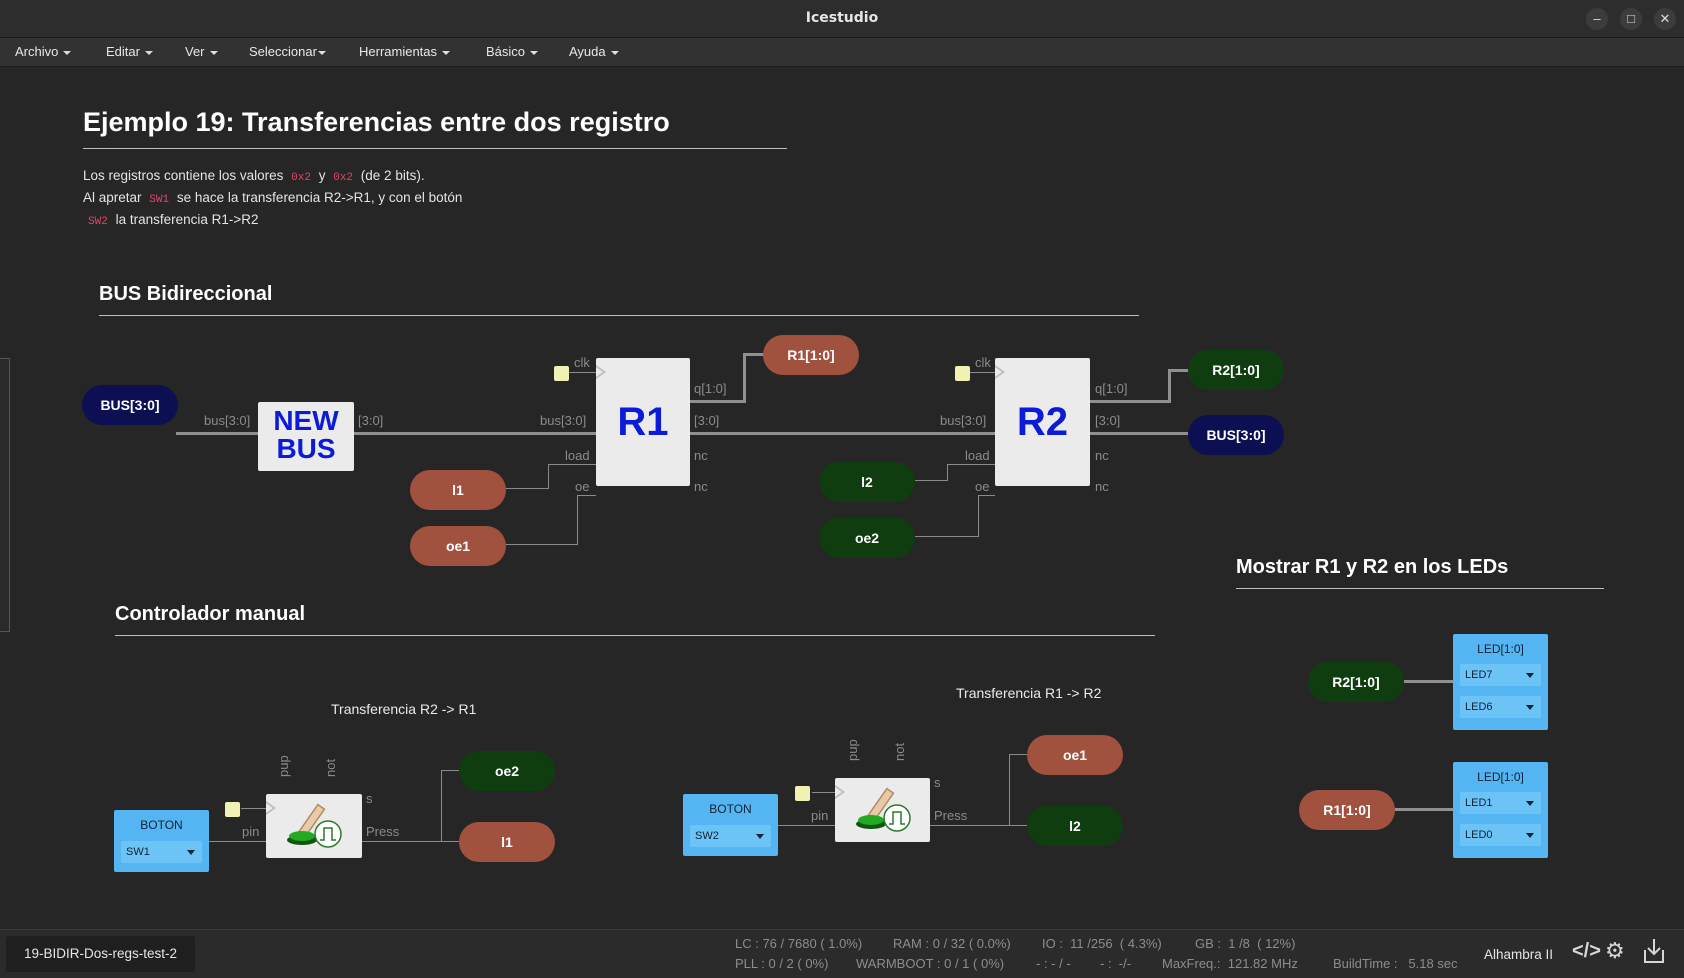  Describe the element at coordinates (799, 943) in the screenshot. I see `stat-lc: LC : 76 / 7680 ( 1.0%)` at that location.